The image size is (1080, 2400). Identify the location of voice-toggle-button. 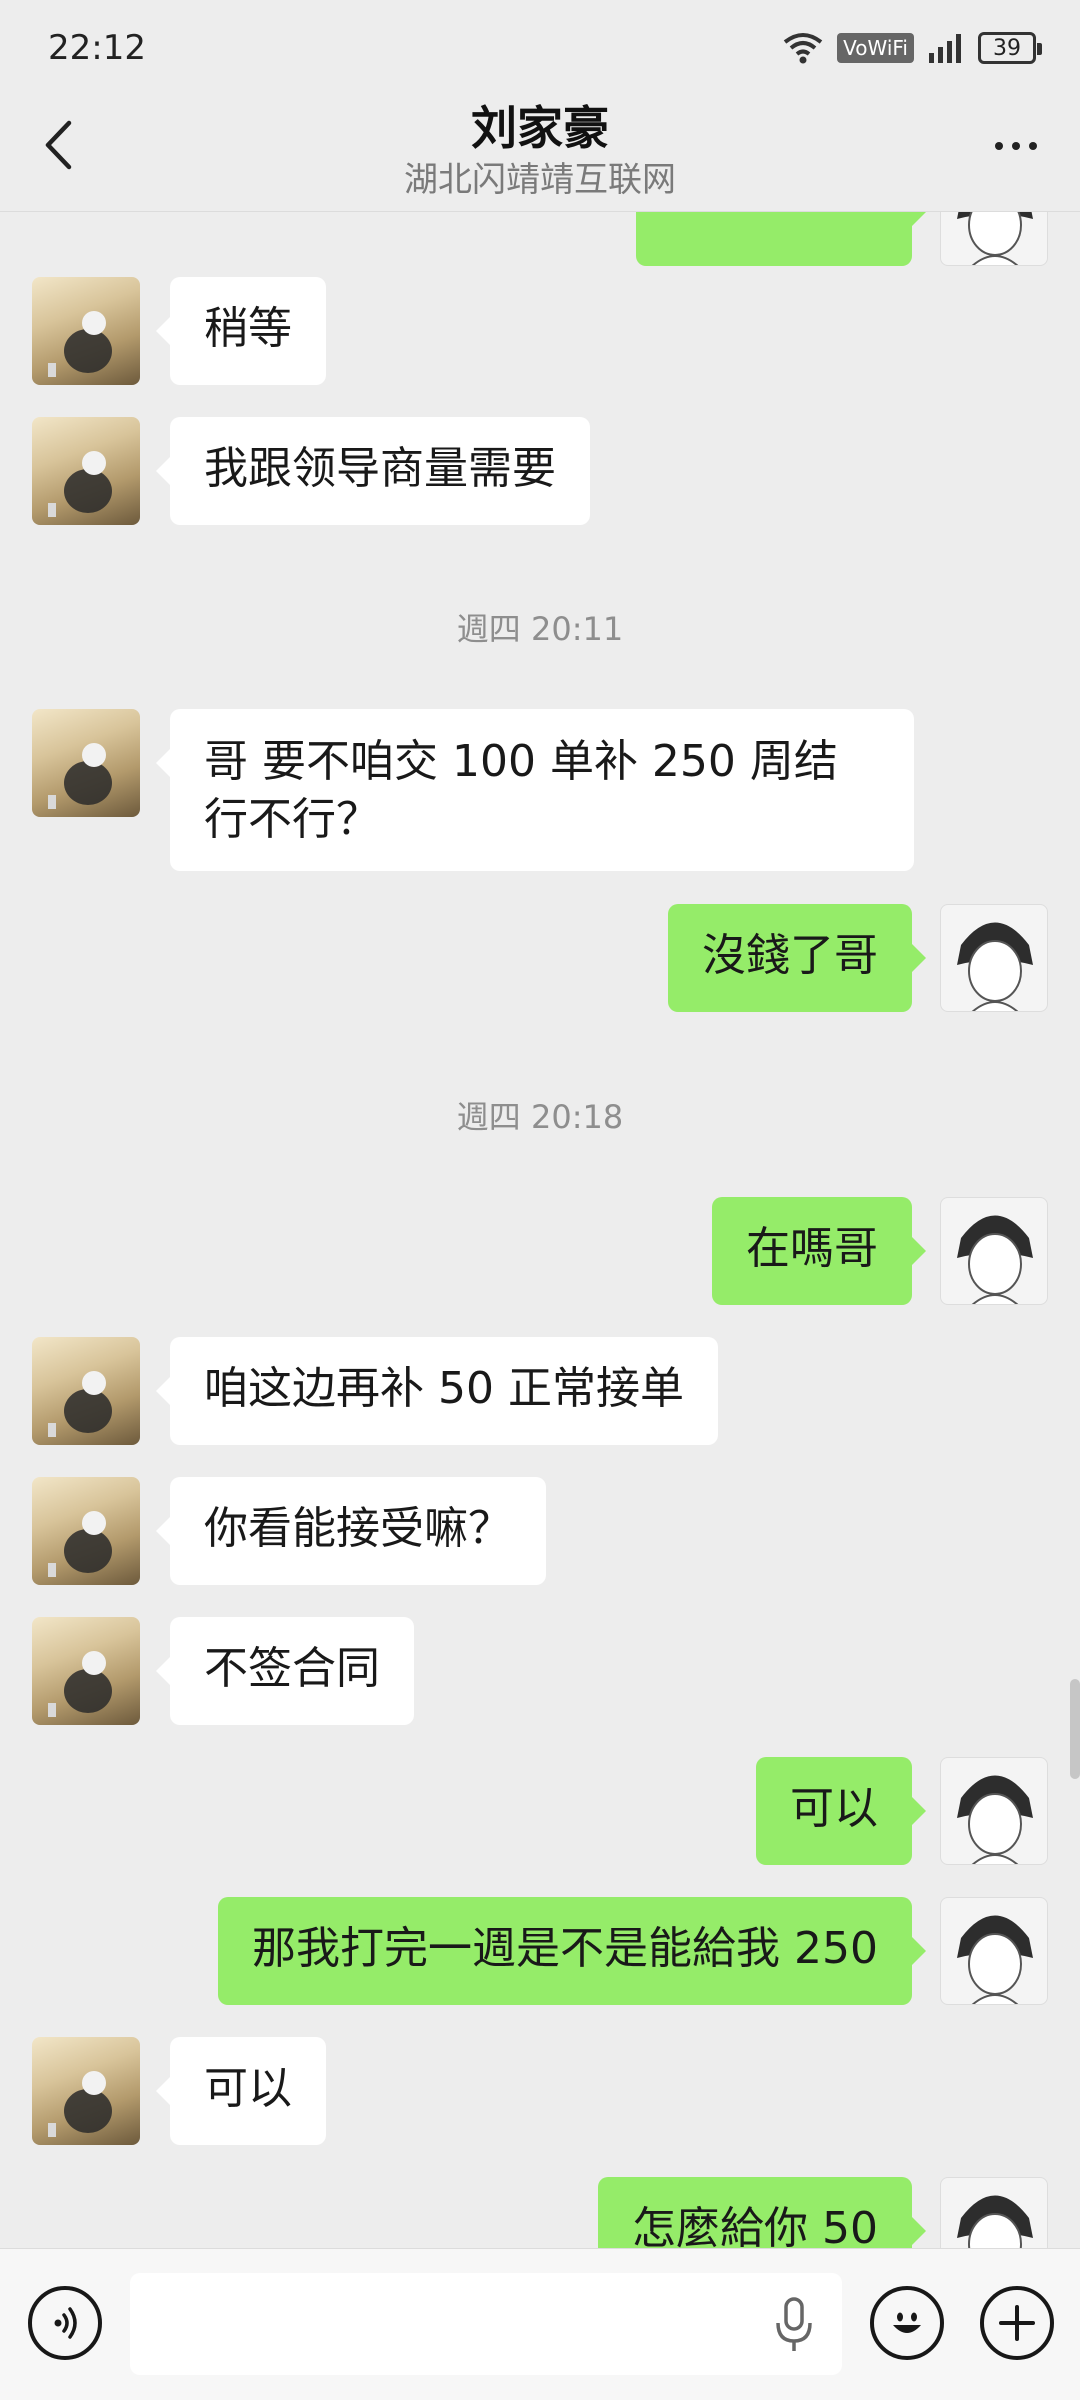
(65, 2323).